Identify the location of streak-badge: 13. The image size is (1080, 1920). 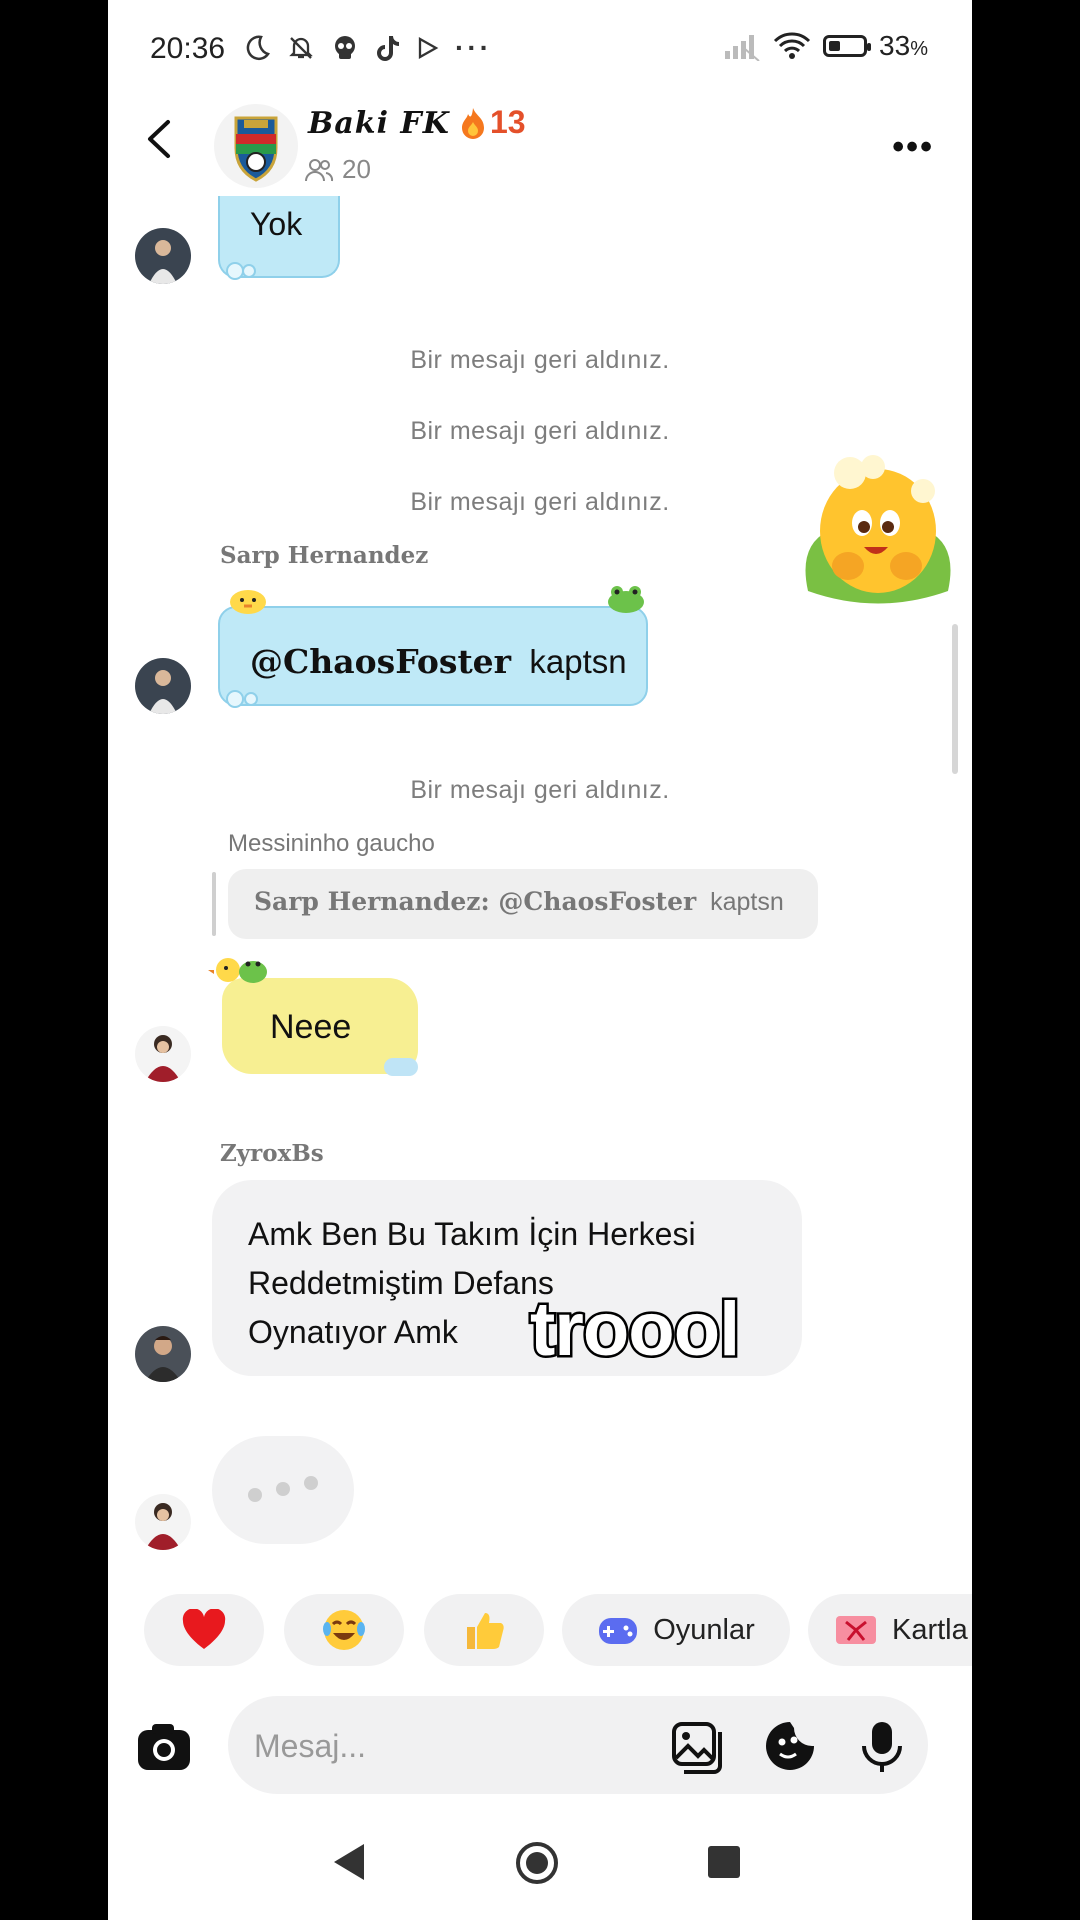
(492, 122).